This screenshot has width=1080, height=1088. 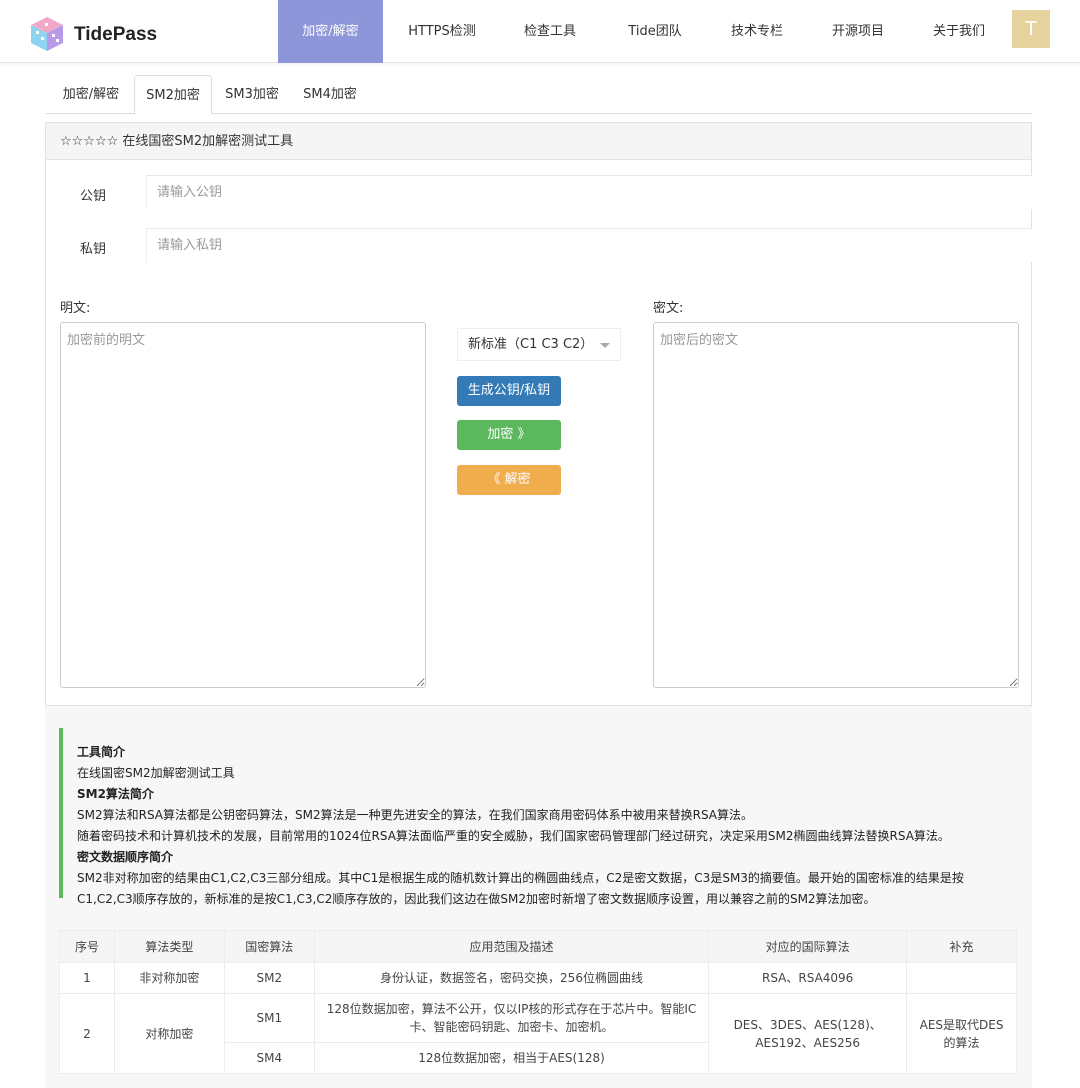 I want to click on nav-encrypt-decrypt: 加密/解密, so click(x=330, y=31).